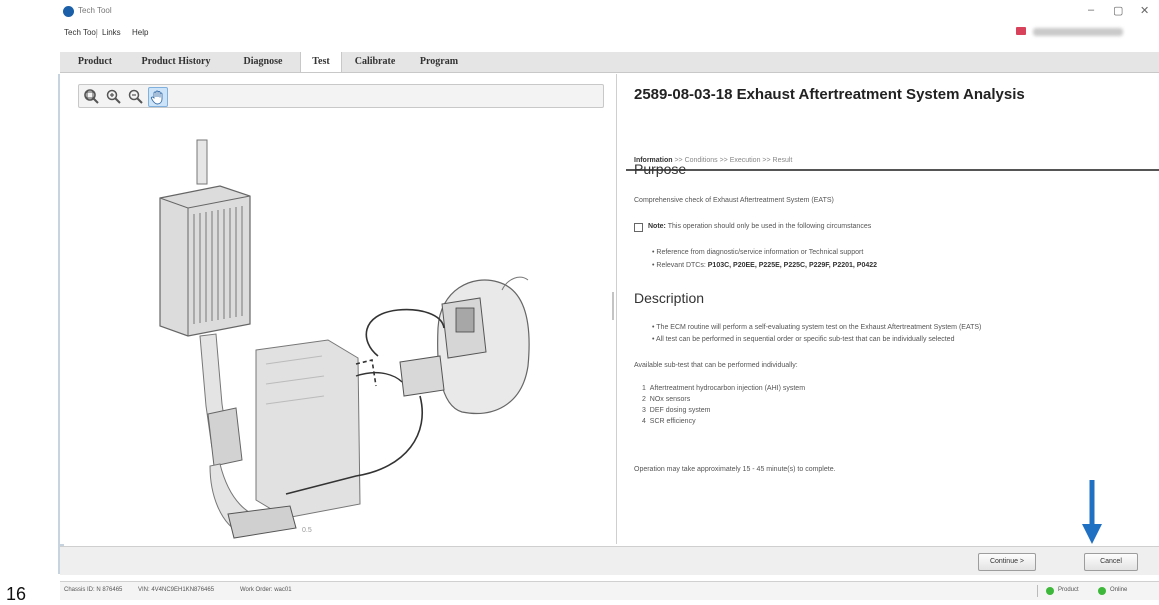 Image resolution: width=1159 pixels, height=605 pixels. What do you see at coordinates (676, 410) in the screenshot?
I see `subtest-item-3: 3 DEF dosing system` at bounding box center [676, 410].